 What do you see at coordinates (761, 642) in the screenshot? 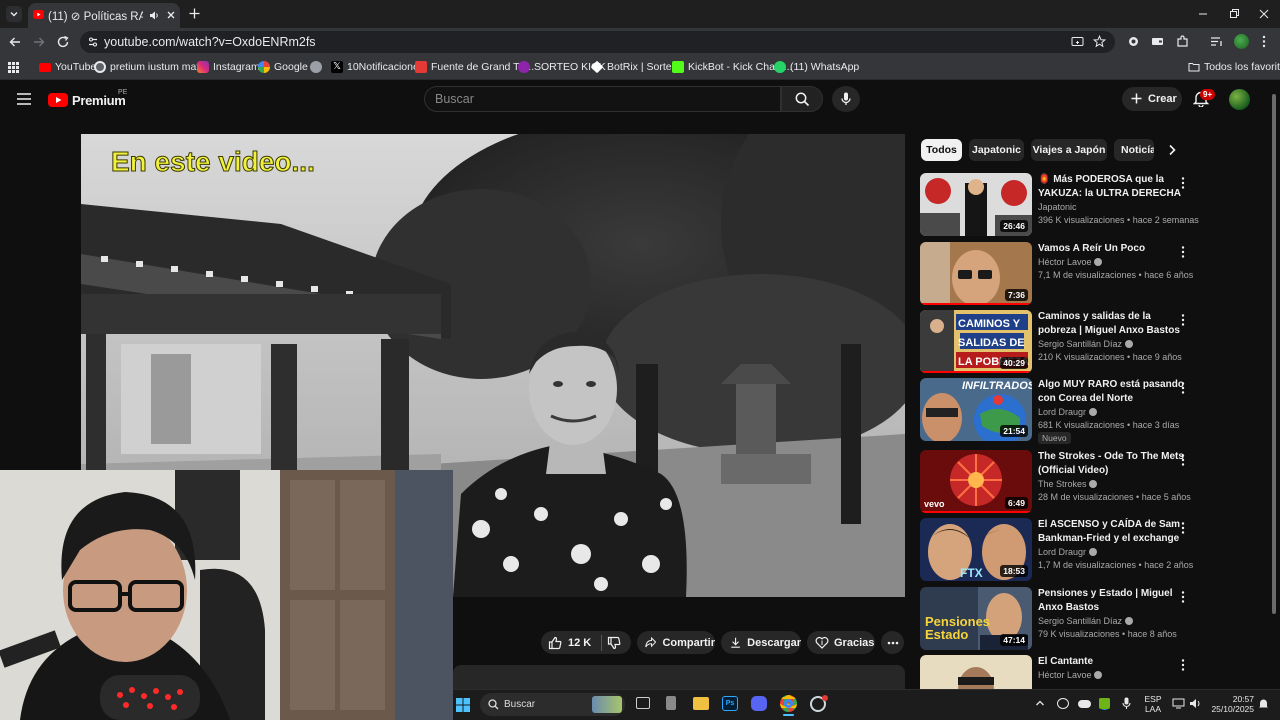
I see `download-button: Descargar` at bounding box center [761, 642].